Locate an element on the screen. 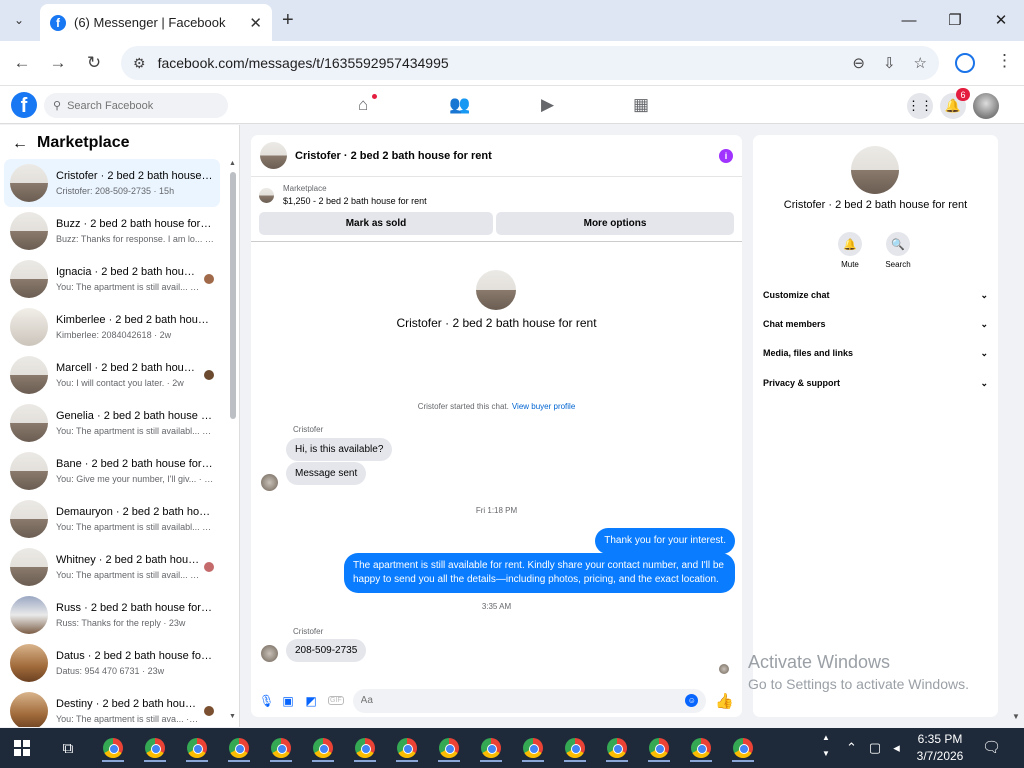  scrollbar-thumb is located at coordinates (233, 295).